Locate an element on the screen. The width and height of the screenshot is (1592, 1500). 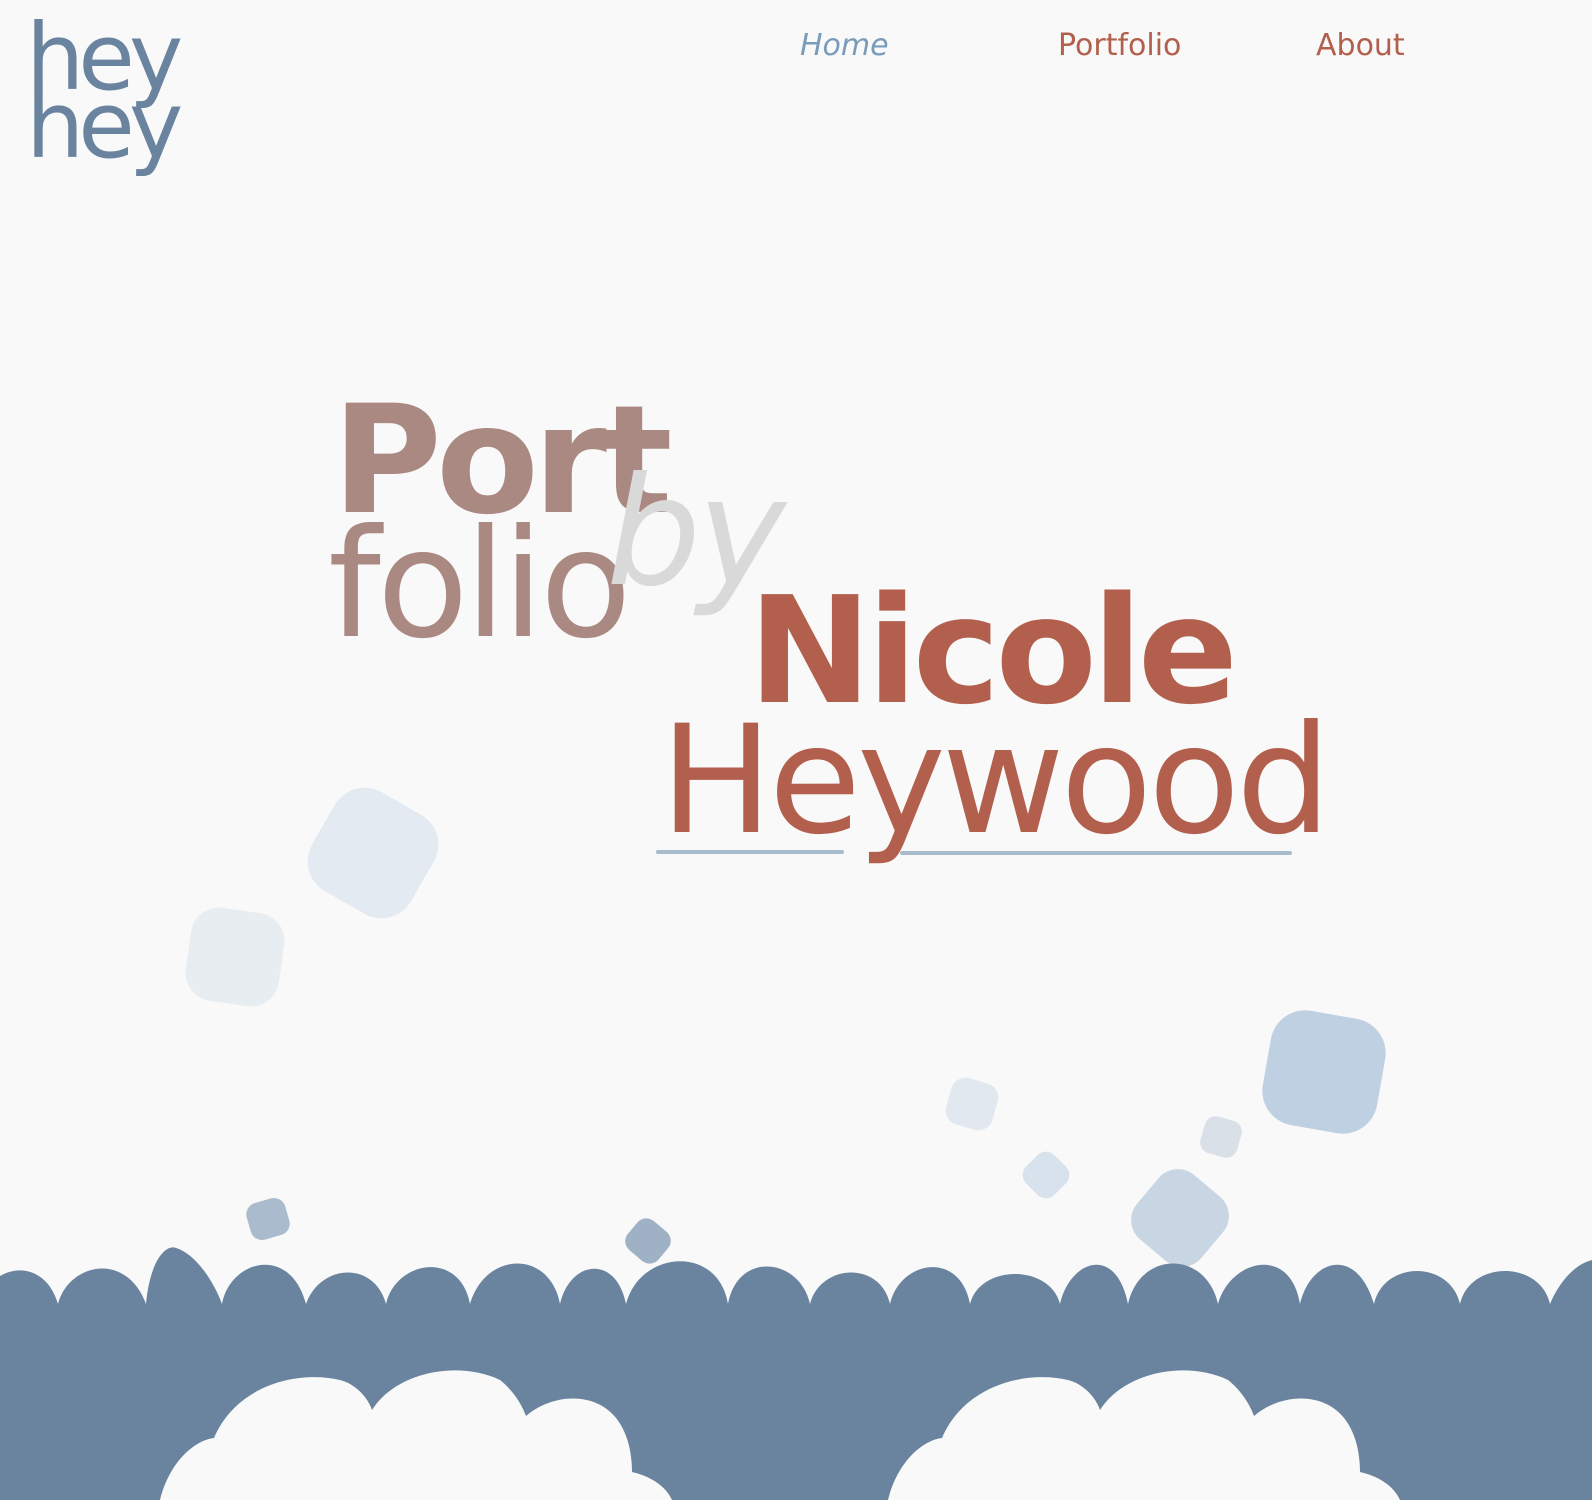
hero-word-folio: folio is located at coordinates (480, 585).